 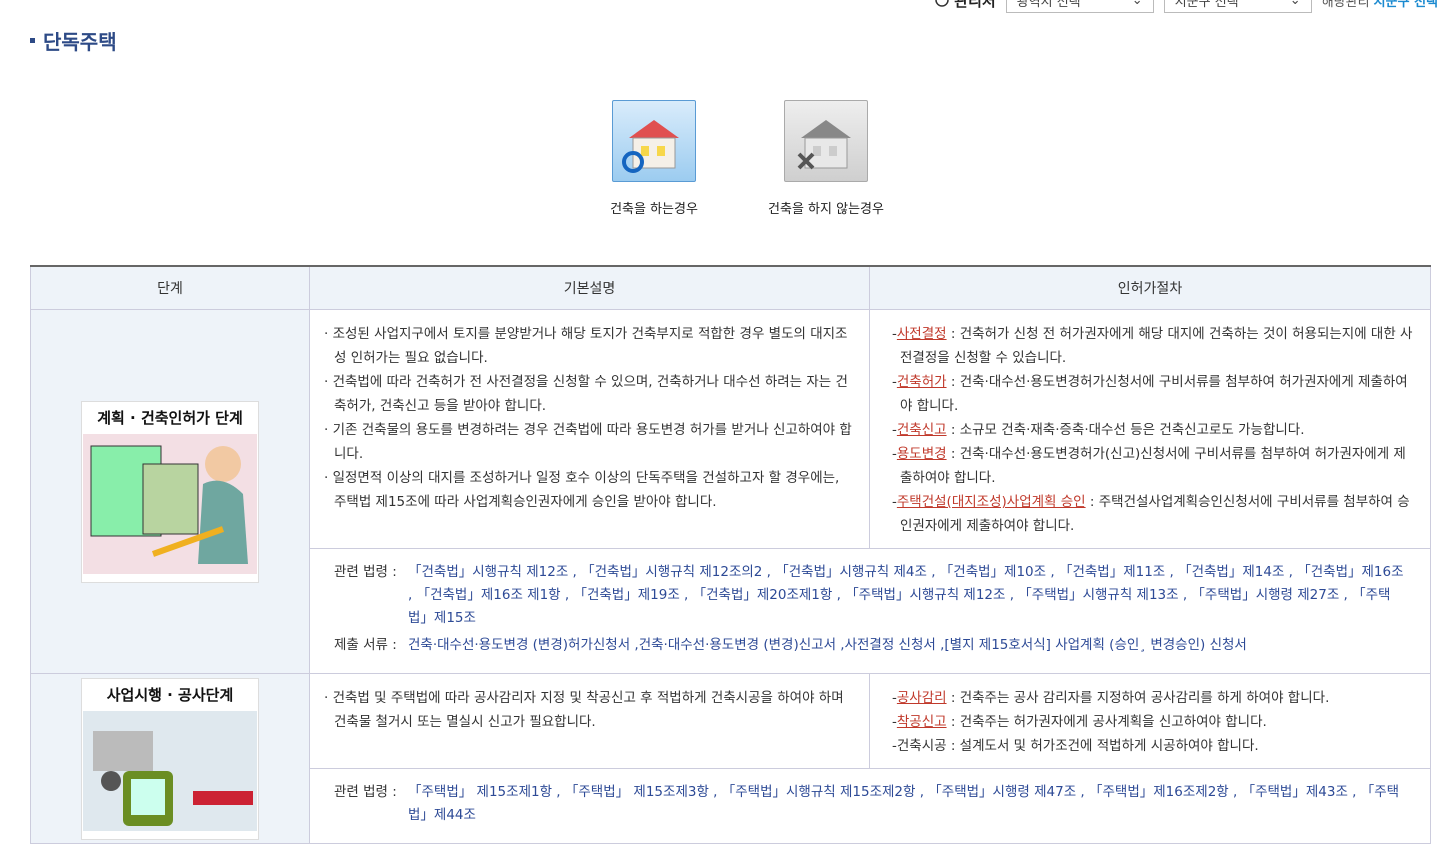 I want to click on house-search-icon, so click(x=654, y=141).